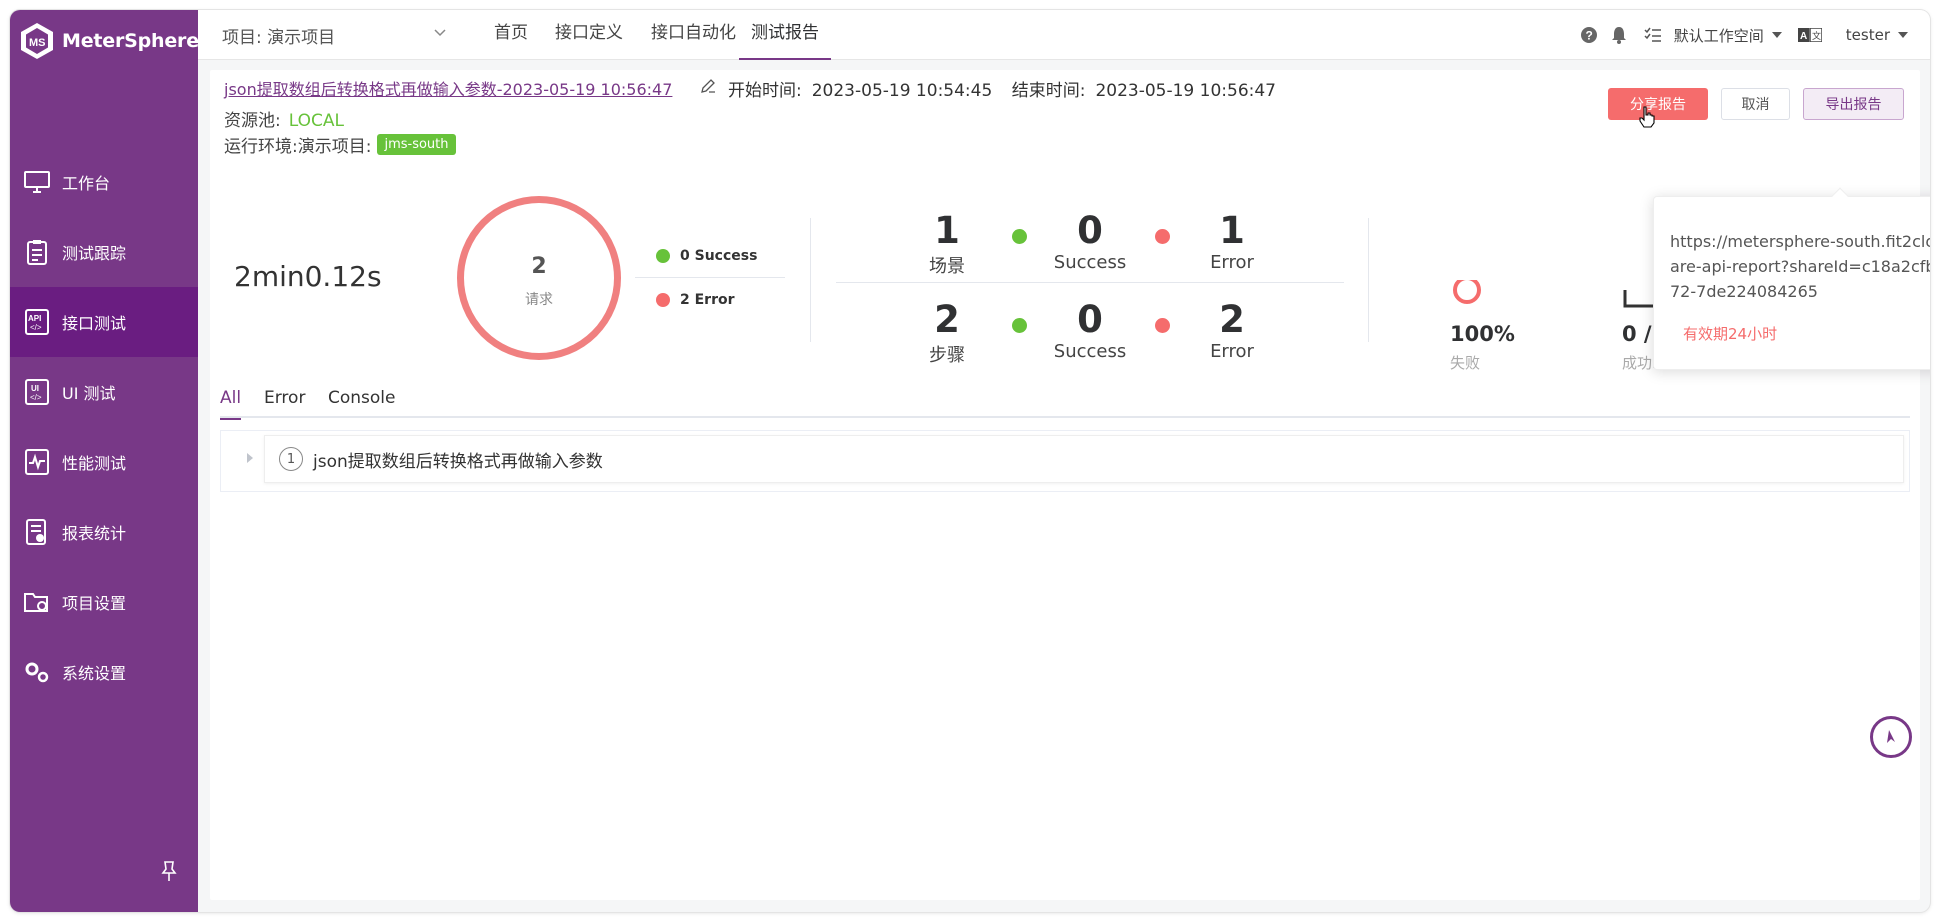  Describe the element at coordinates (710, 277) in the screenshot. I see `legend-divider` at that location.